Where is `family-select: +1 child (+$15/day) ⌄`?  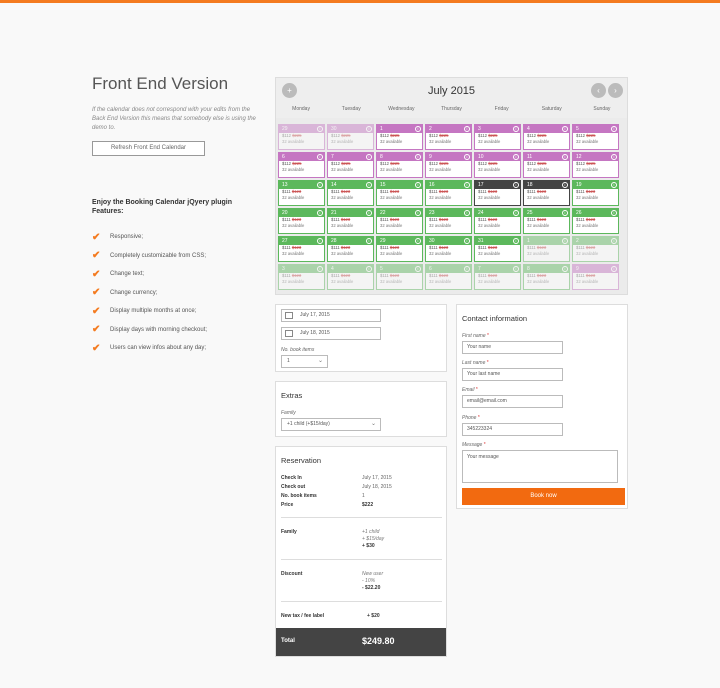 family-select: +1 child (+$15/day) ⌄ is located at coordinates (331, 424).